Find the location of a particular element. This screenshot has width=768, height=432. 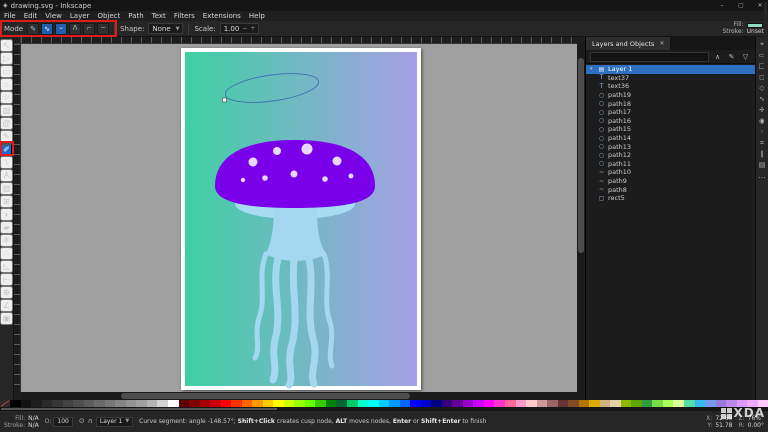

layer-tree-row: ○ path11 is located at coordinates (670, 164).